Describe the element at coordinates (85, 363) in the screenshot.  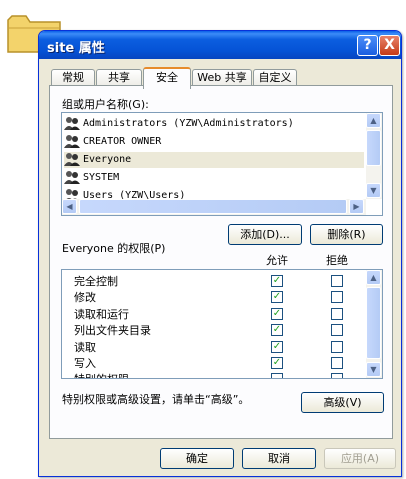
I see `permission-label: 写入` at that location.